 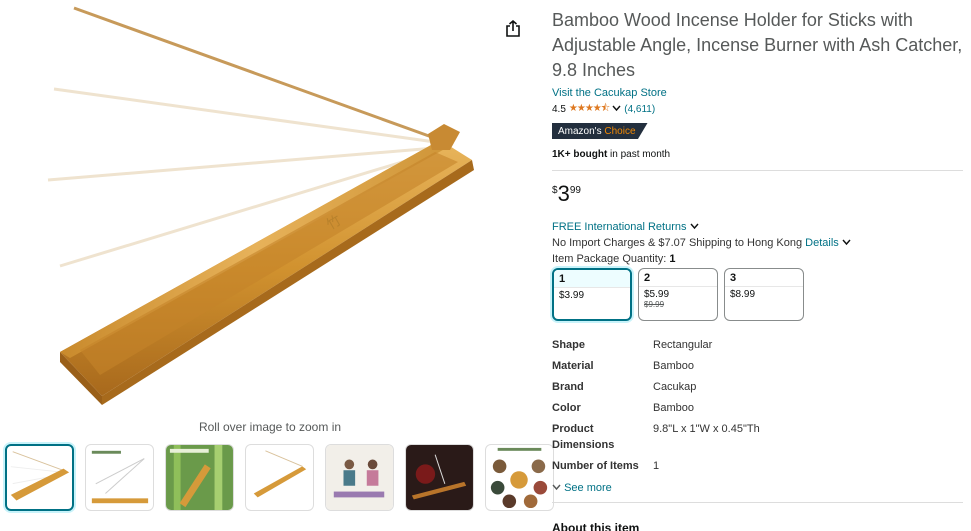 I want to click on zoom-hint: Roll over image to zoom in, so click(x=270, y=427).